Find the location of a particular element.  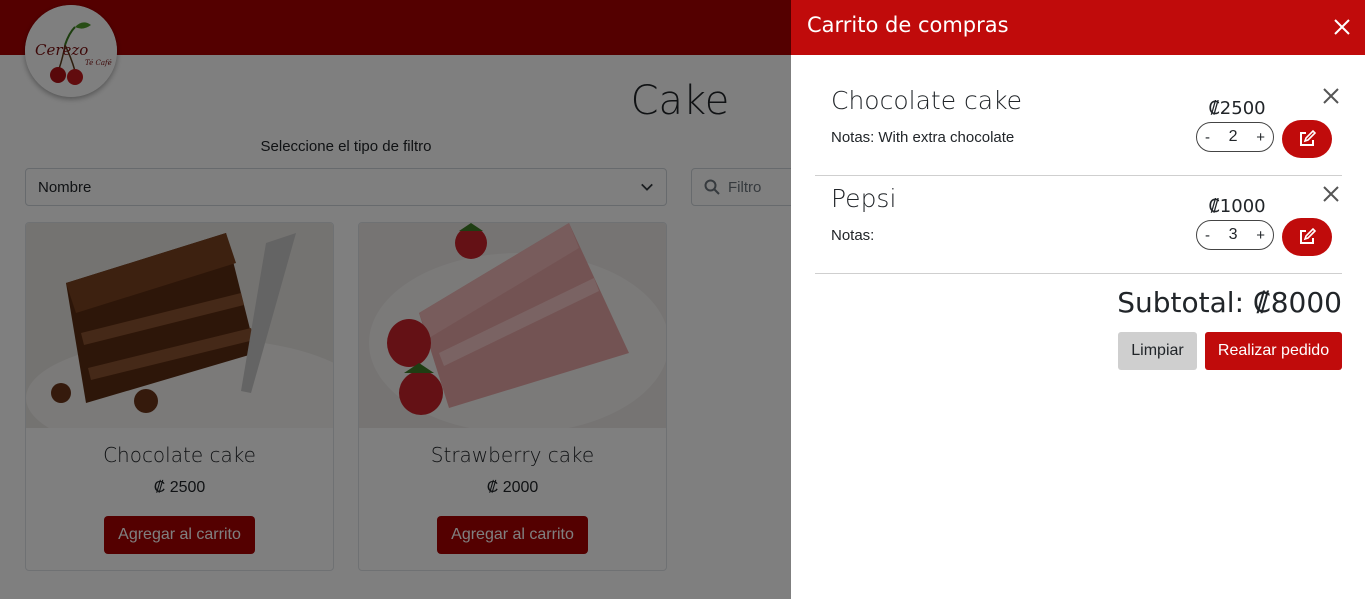

quantity-stepper: - 2 + is located at coordinates (1235, 137).